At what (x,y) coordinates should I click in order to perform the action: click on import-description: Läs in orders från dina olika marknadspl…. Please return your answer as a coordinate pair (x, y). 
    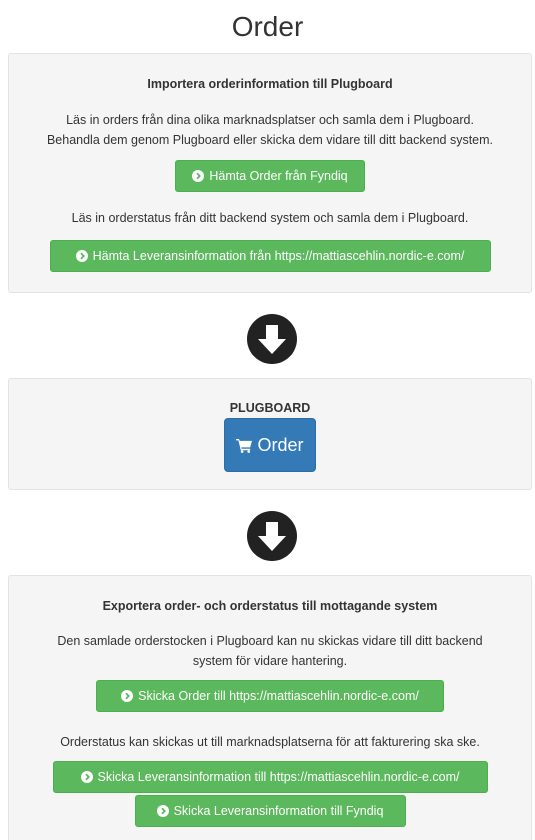
    Looking at the image, I should click on (270, 130).